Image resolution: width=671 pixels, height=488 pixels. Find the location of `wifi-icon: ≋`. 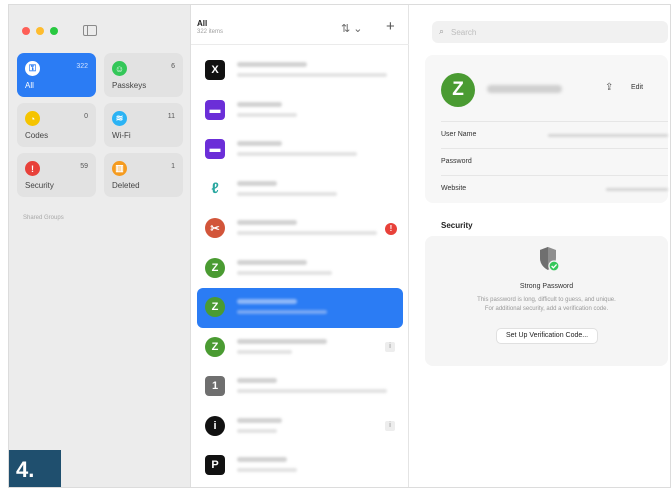

wifi-icon: ≋ is located at coordinates (119, 118).